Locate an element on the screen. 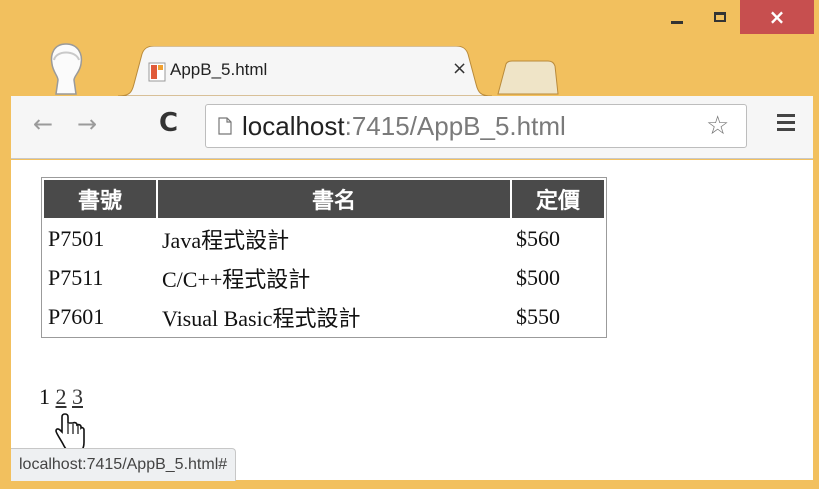  profile-avatar-icon is located at coordinates (66, 69).